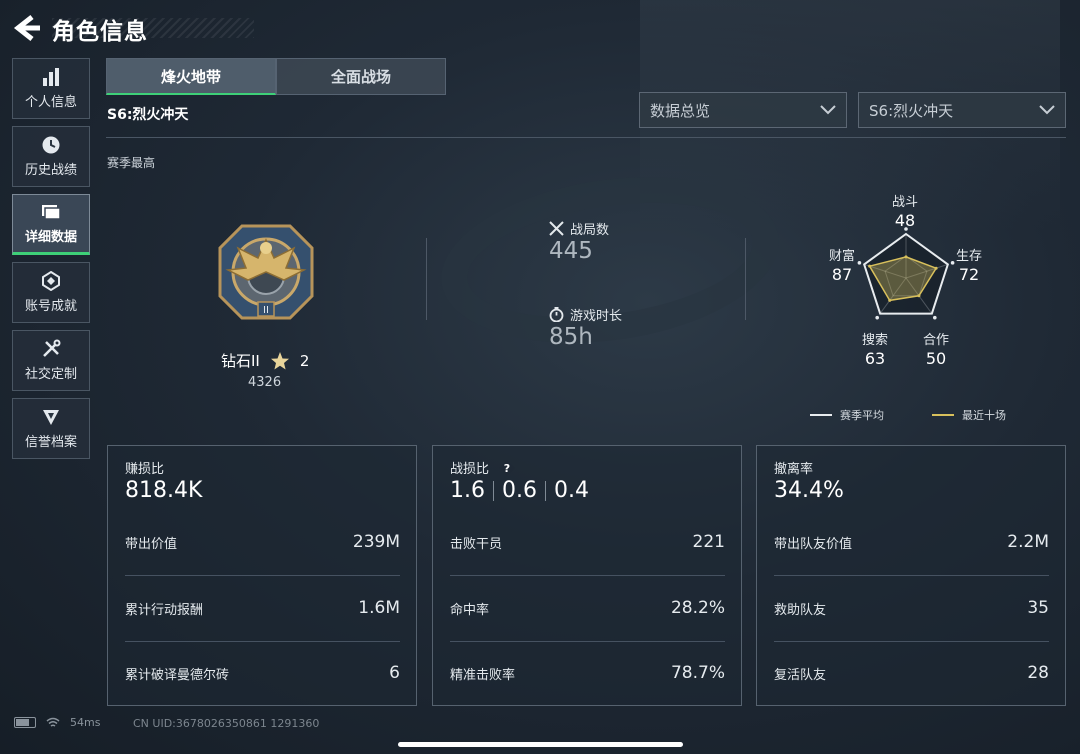  Describe the element at coordinates (794, 469) in the screenshot. I see `card-title: 撤离率` at that location.